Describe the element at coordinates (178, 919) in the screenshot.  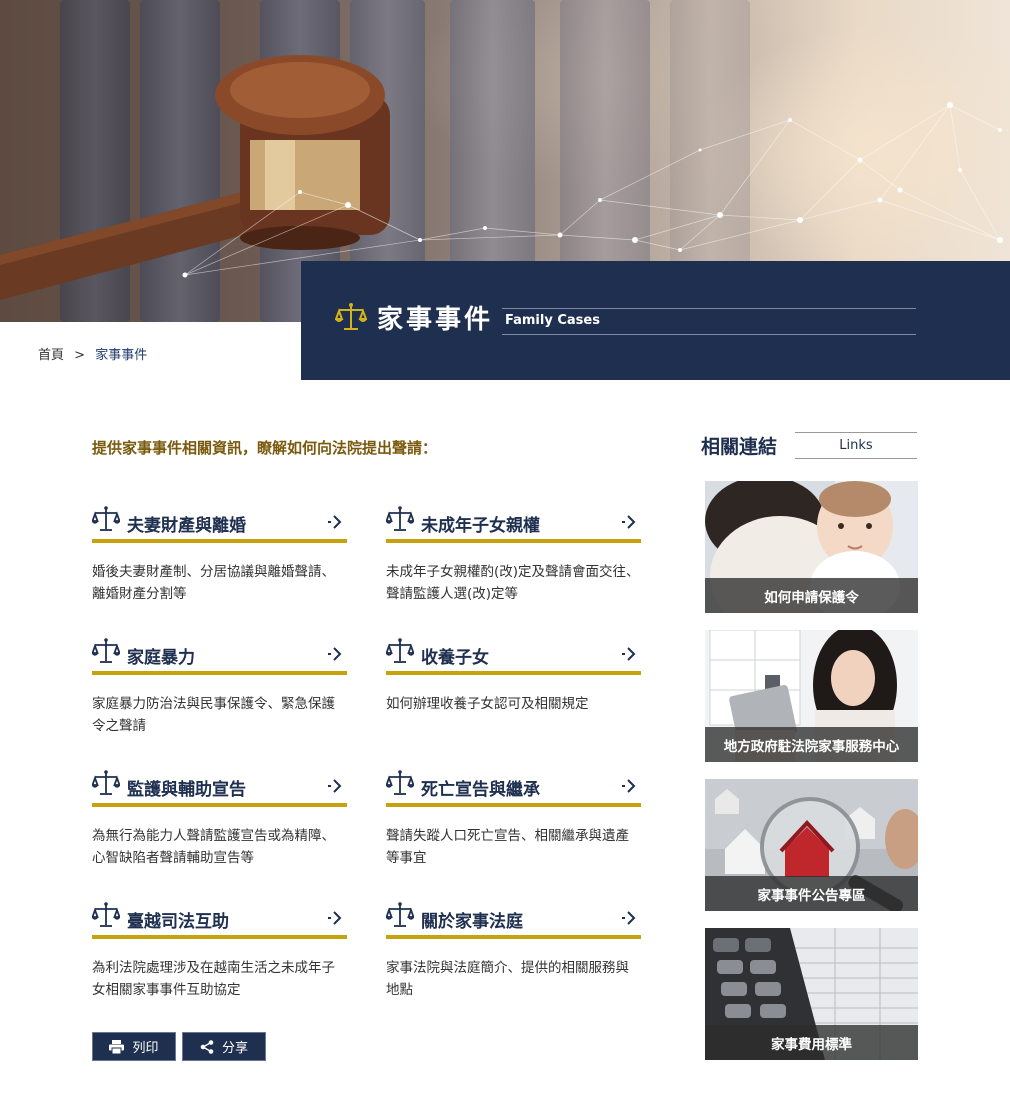
I see `category-title: 臺越司法互助` at that location.